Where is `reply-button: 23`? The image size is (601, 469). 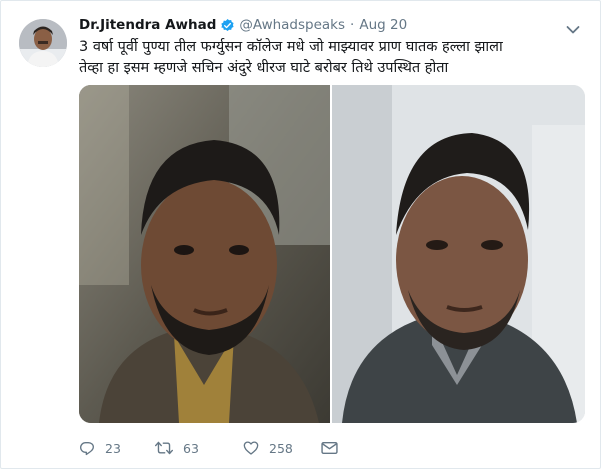 reply-button: 23 is located at coordinates (105, 448).